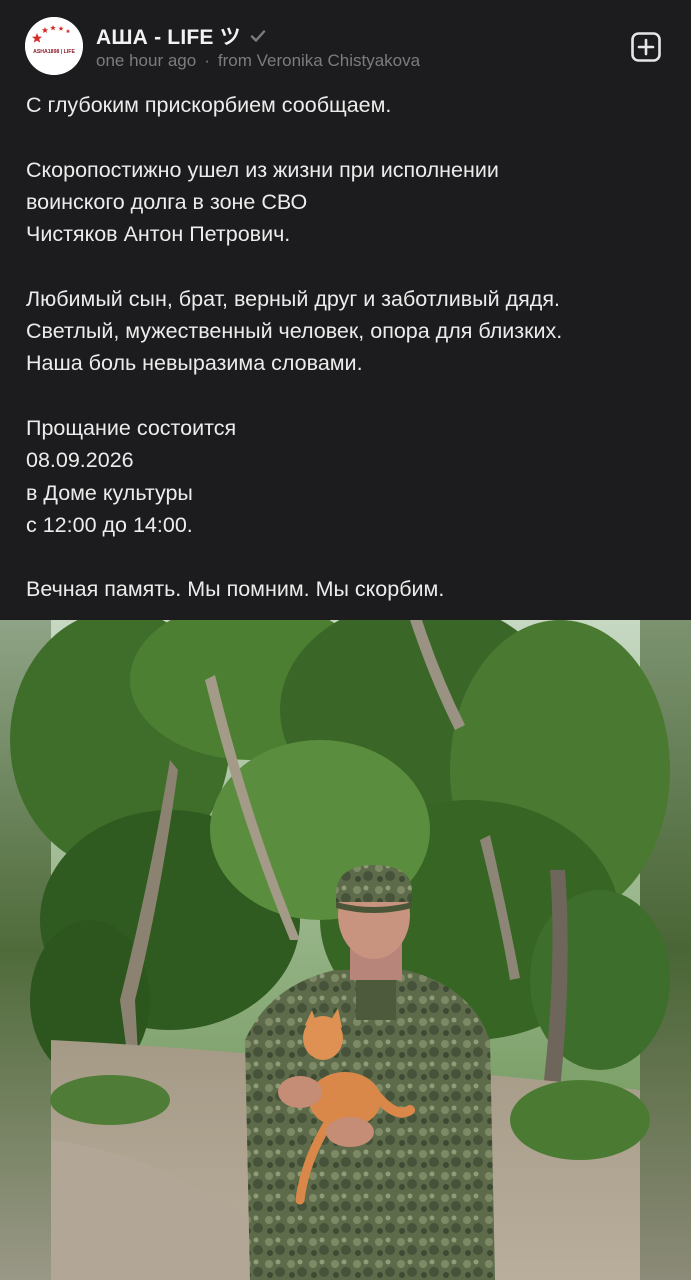 Image resolution: width=691 pixels, height=1280 pixels. What do you see at coordinates (194, 363) in the screenshot?
I see `post-line: Наша боль невыразима словами.` at bounding box center [194, 363].